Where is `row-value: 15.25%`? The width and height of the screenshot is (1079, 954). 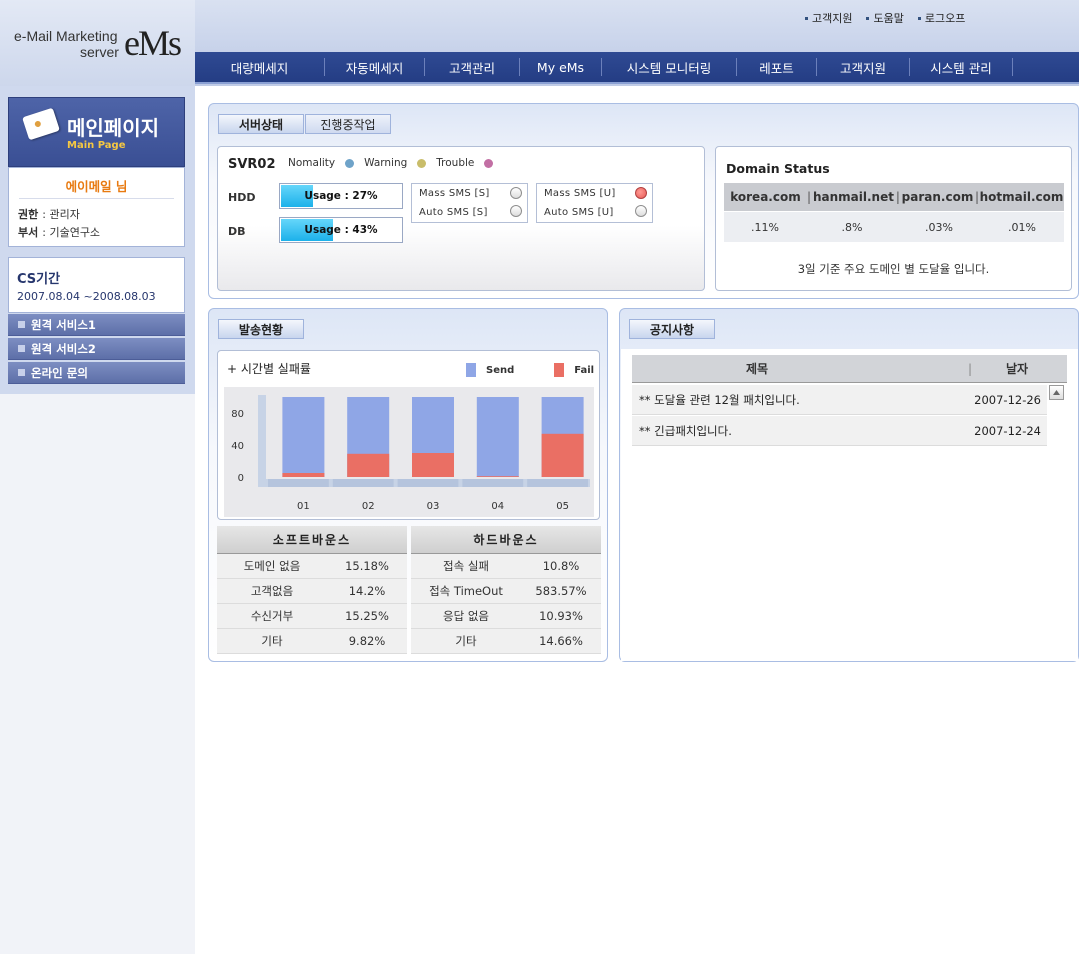
row-value: 15.25% is located at coordinates (367, 616).